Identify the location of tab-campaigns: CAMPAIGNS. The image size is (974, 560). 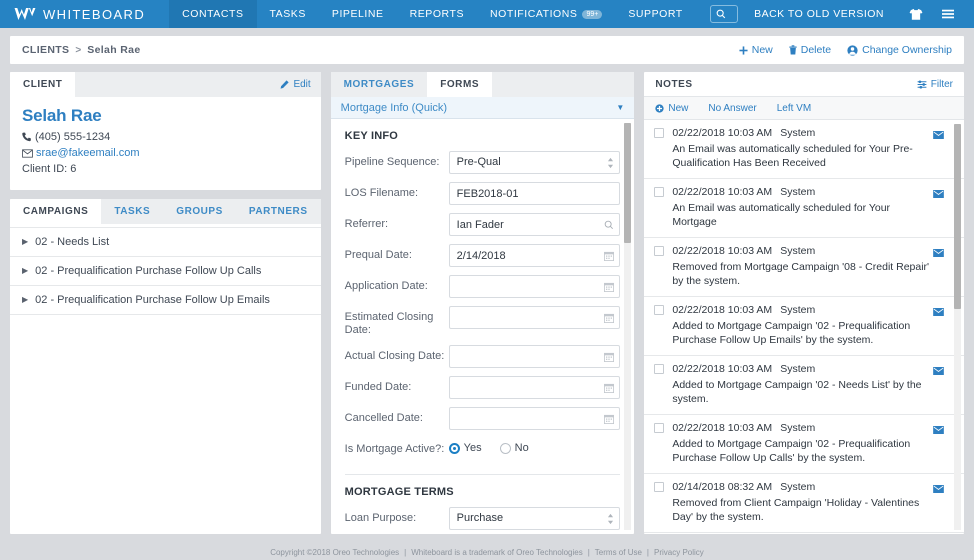
(56, 211).